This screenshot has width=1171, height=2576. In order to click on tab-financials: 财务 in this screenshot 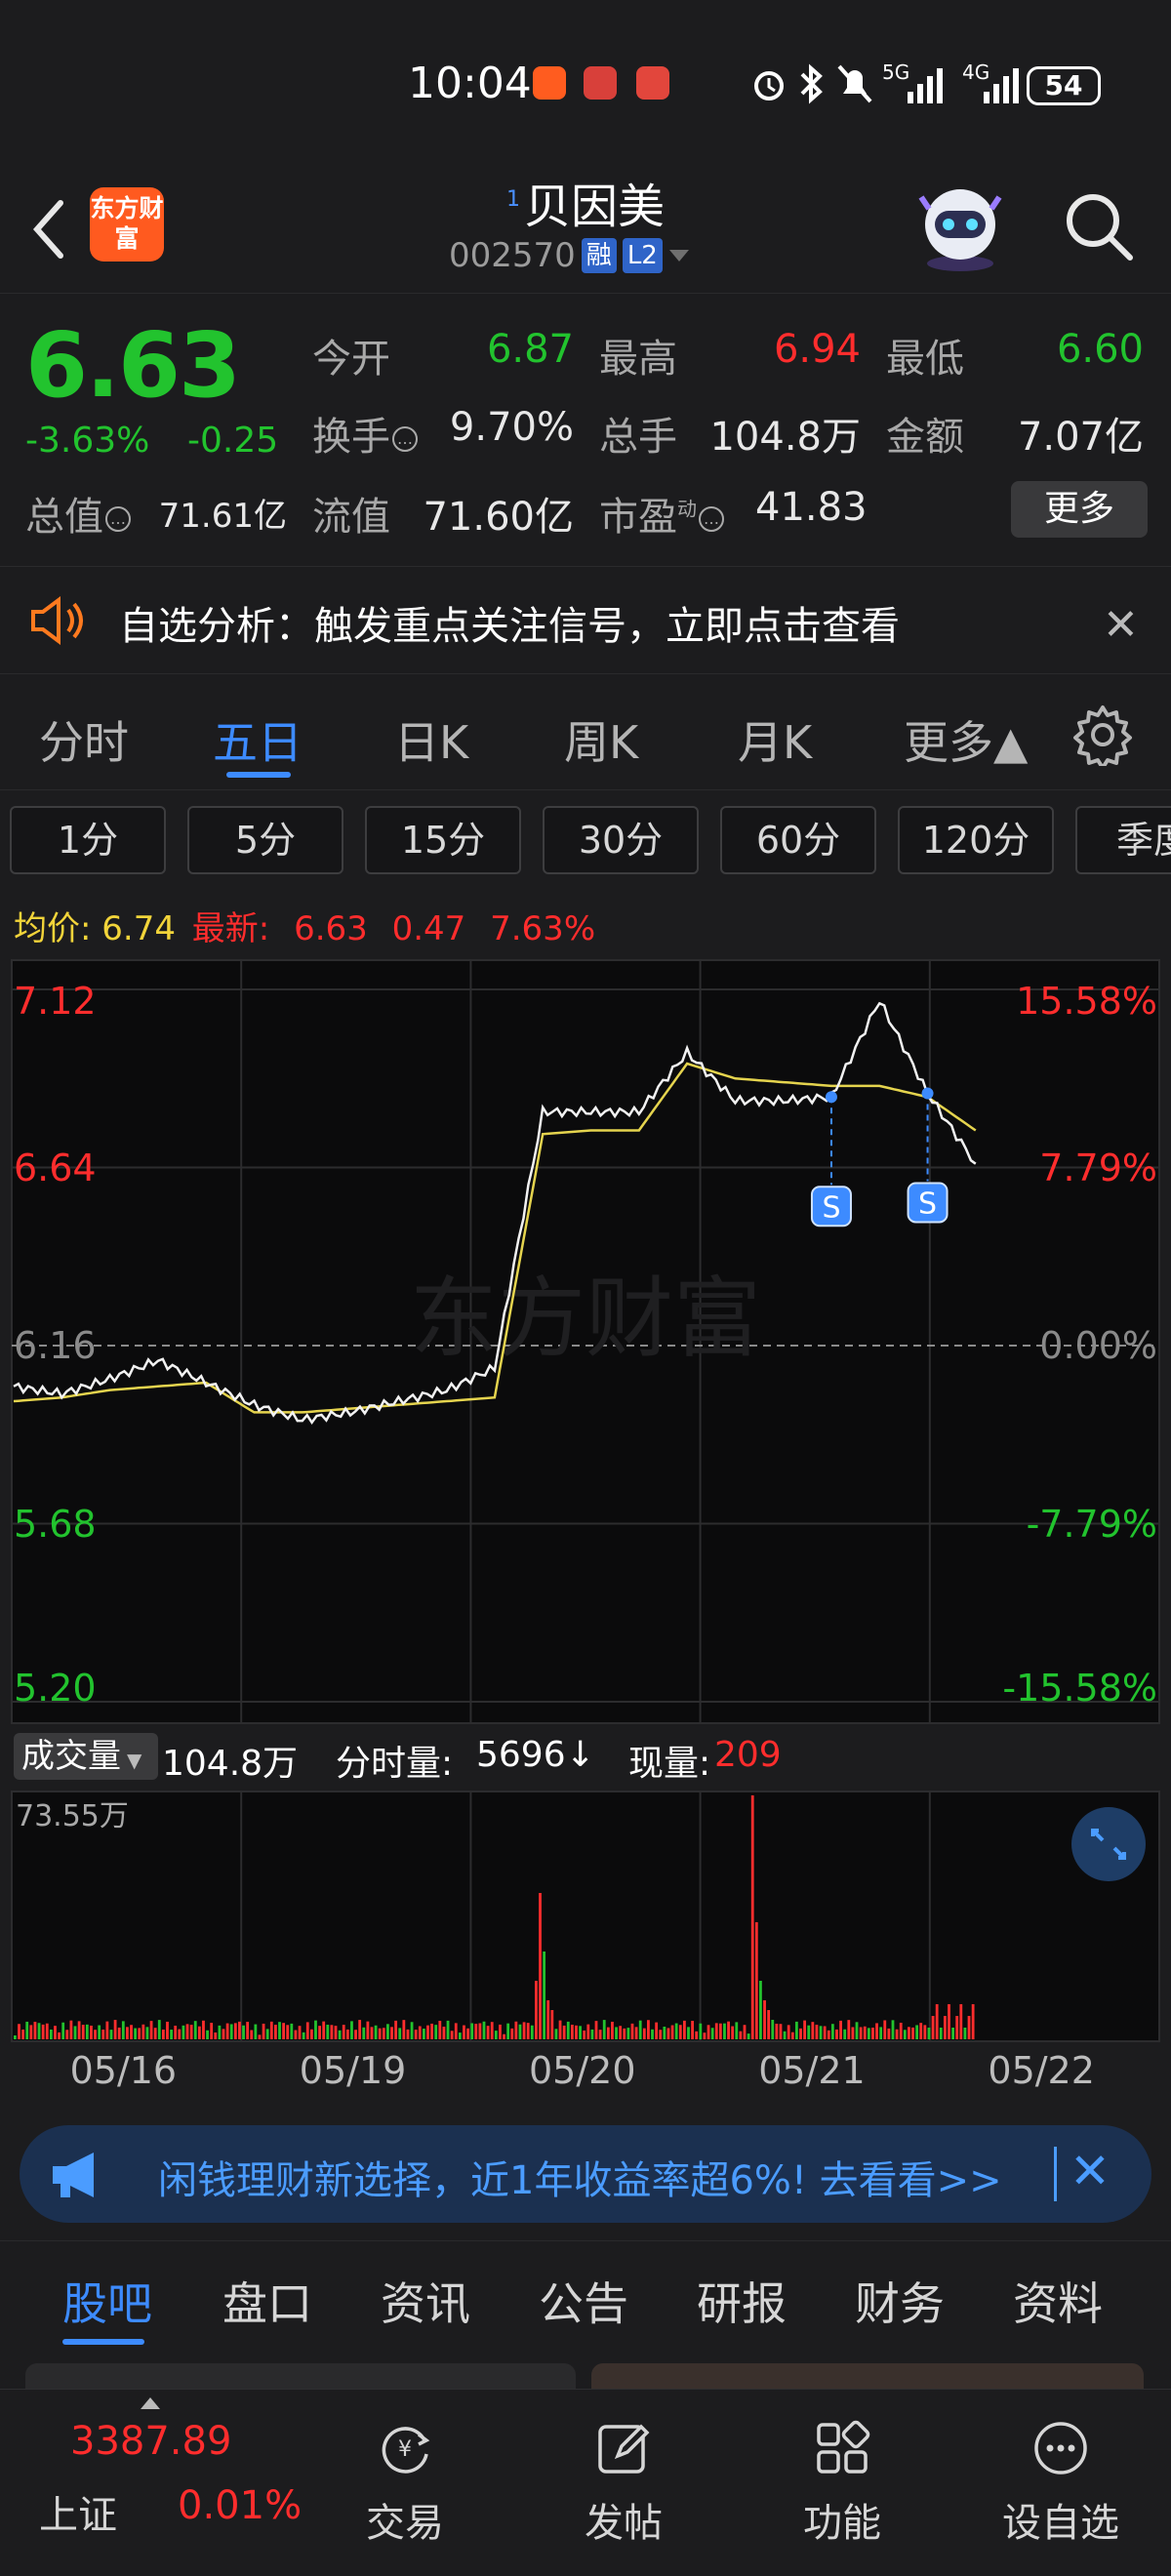, I will do `click(900, 2301)`.